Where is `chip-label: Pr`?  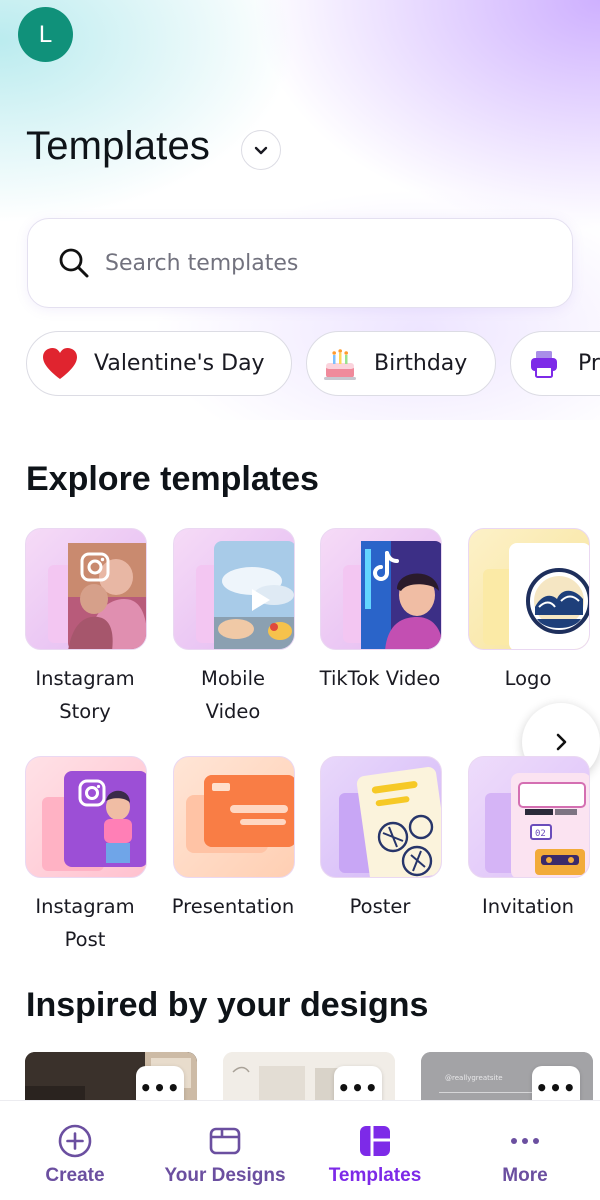
chip-label: Pr is located at coordinates (589, 363).